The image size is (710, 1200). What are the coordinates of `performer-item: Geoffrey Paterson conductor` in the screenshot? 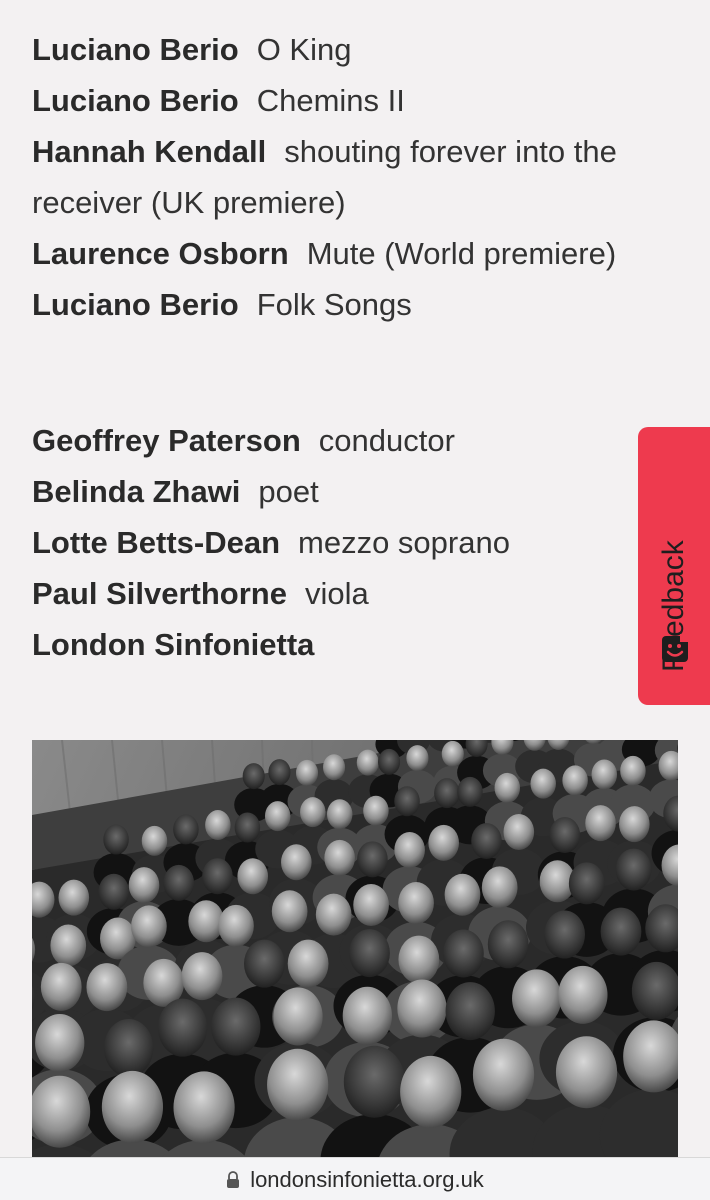 It's located at (352, 440).